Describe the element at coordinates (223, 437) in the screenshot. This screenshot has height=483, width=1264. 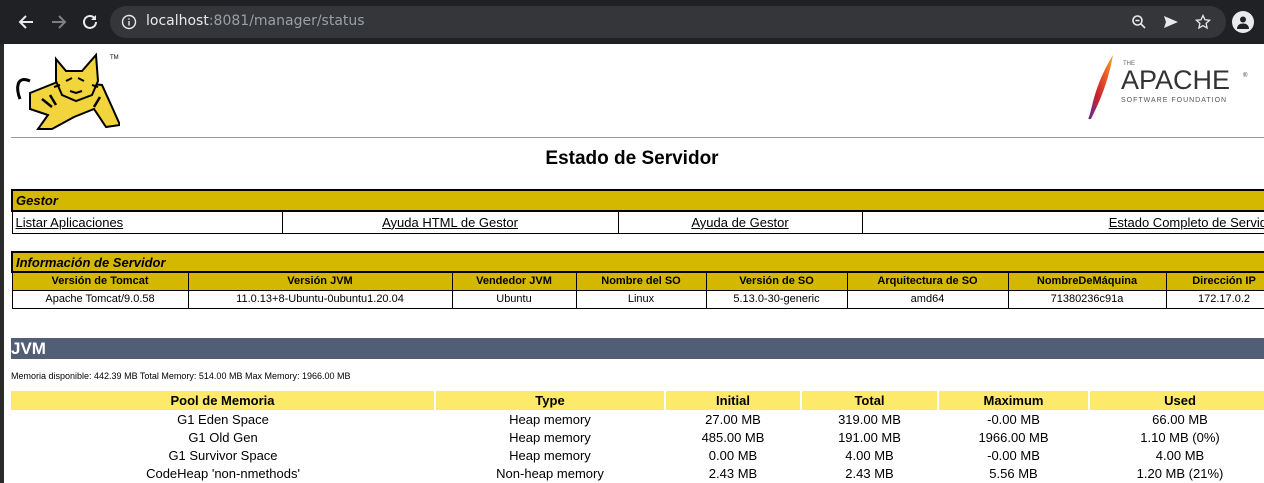
I see `pool-name: G1 Old Gen` at that location.